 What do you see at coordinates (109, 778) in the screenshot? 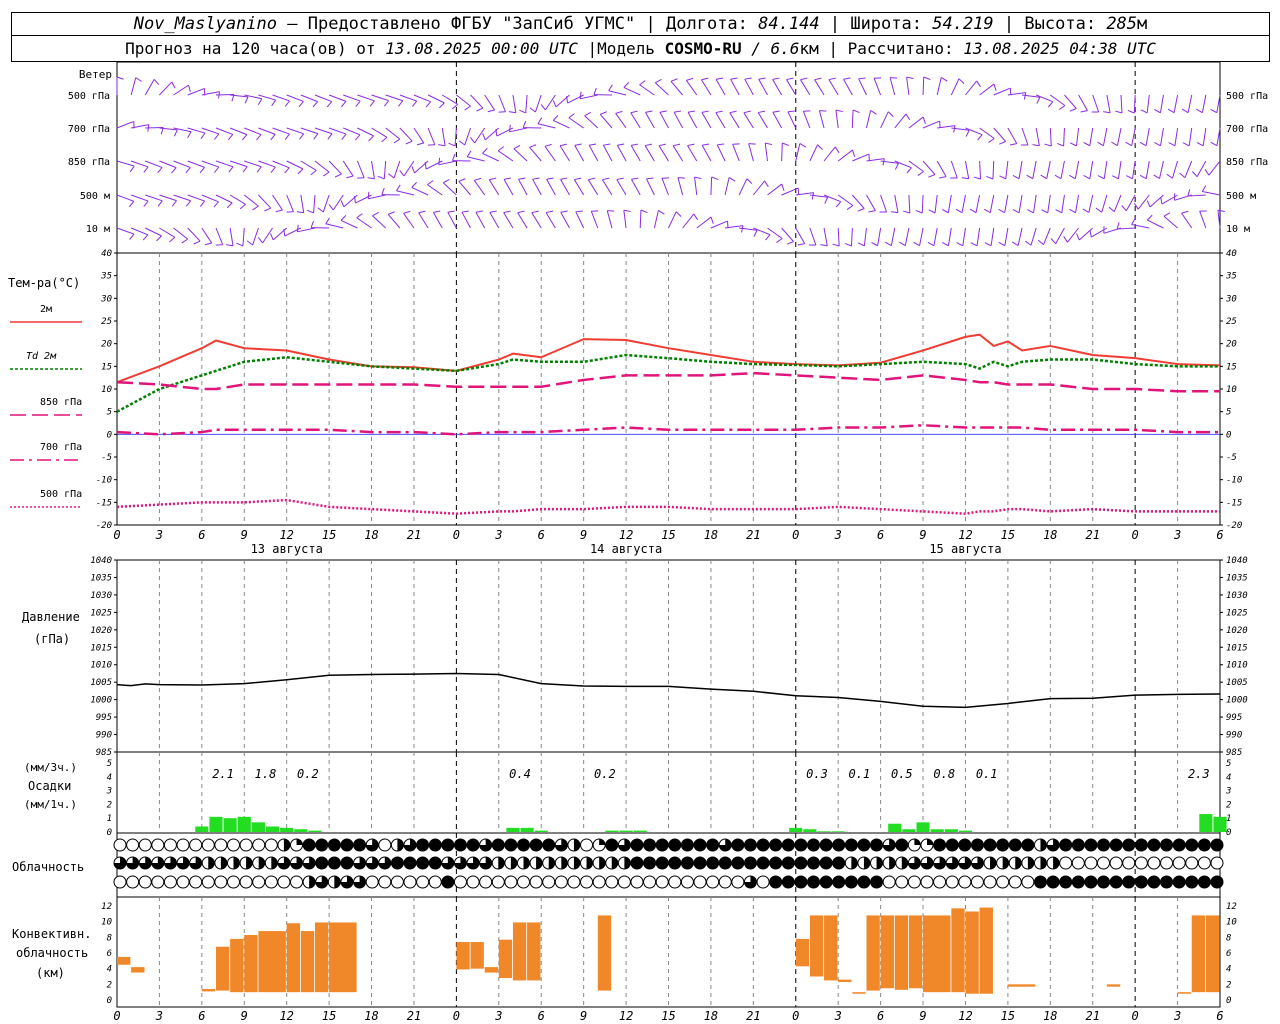
I see `precip-ytick: 4` at bounding box center [109, 778].